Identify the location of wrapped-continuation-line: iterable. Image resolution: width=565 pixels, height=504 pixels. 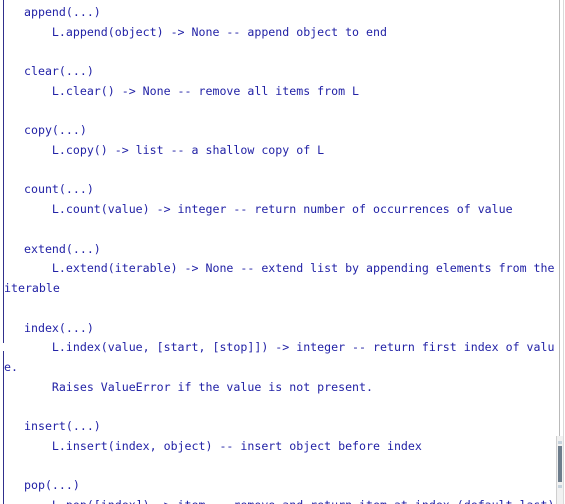
(32, 288).